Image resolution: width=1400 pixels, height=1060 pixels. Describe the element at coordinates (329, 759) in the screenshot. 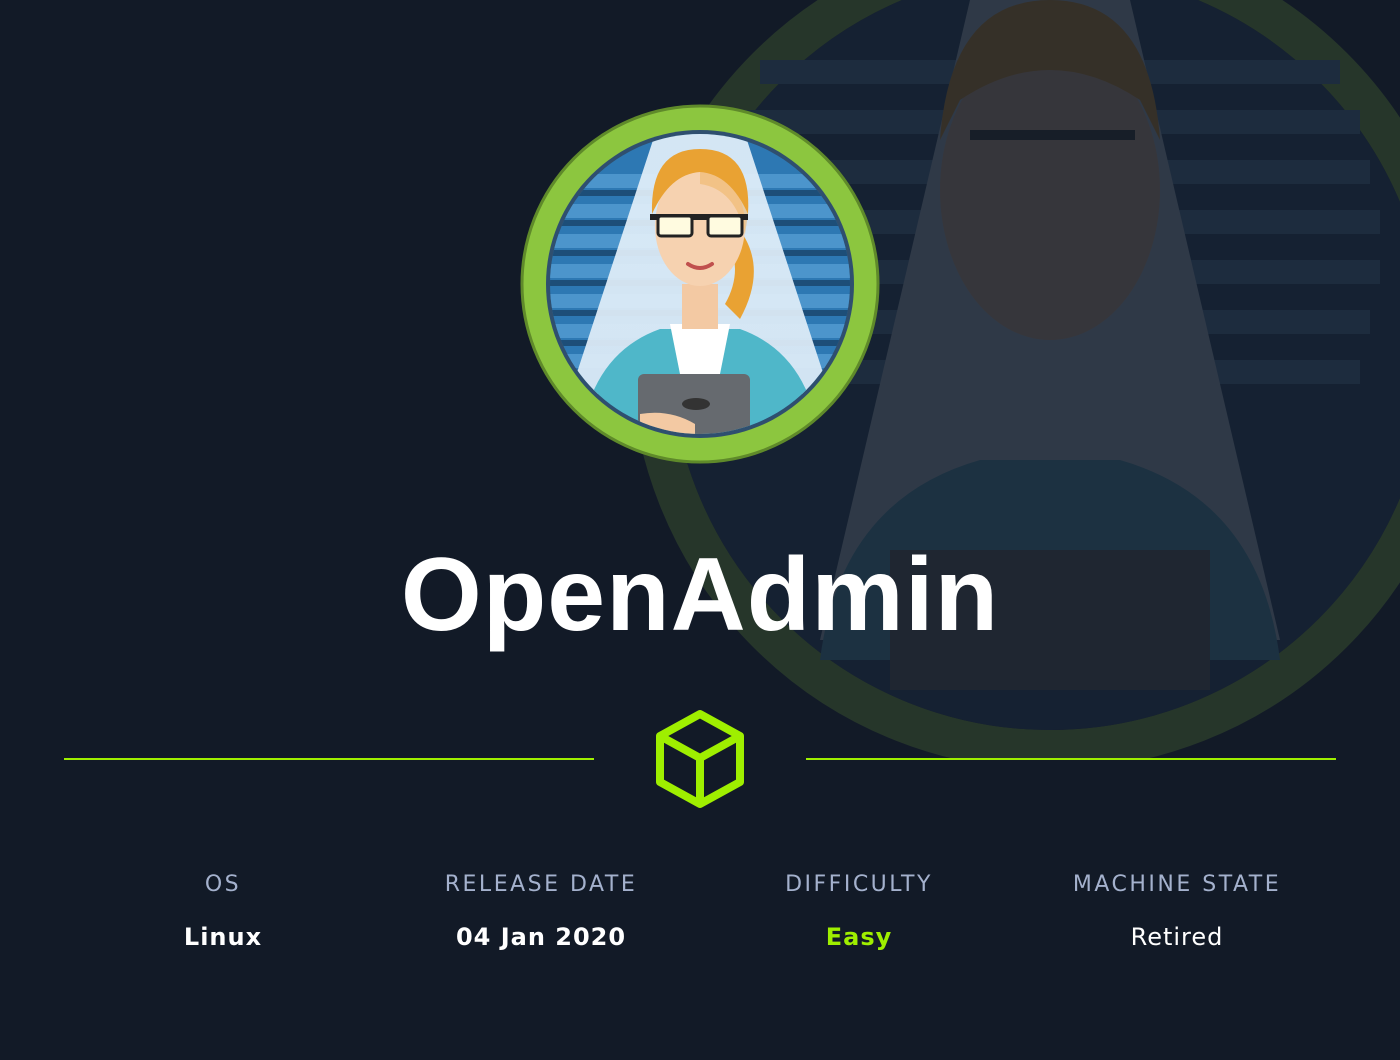

I see `divider-left` at that location.